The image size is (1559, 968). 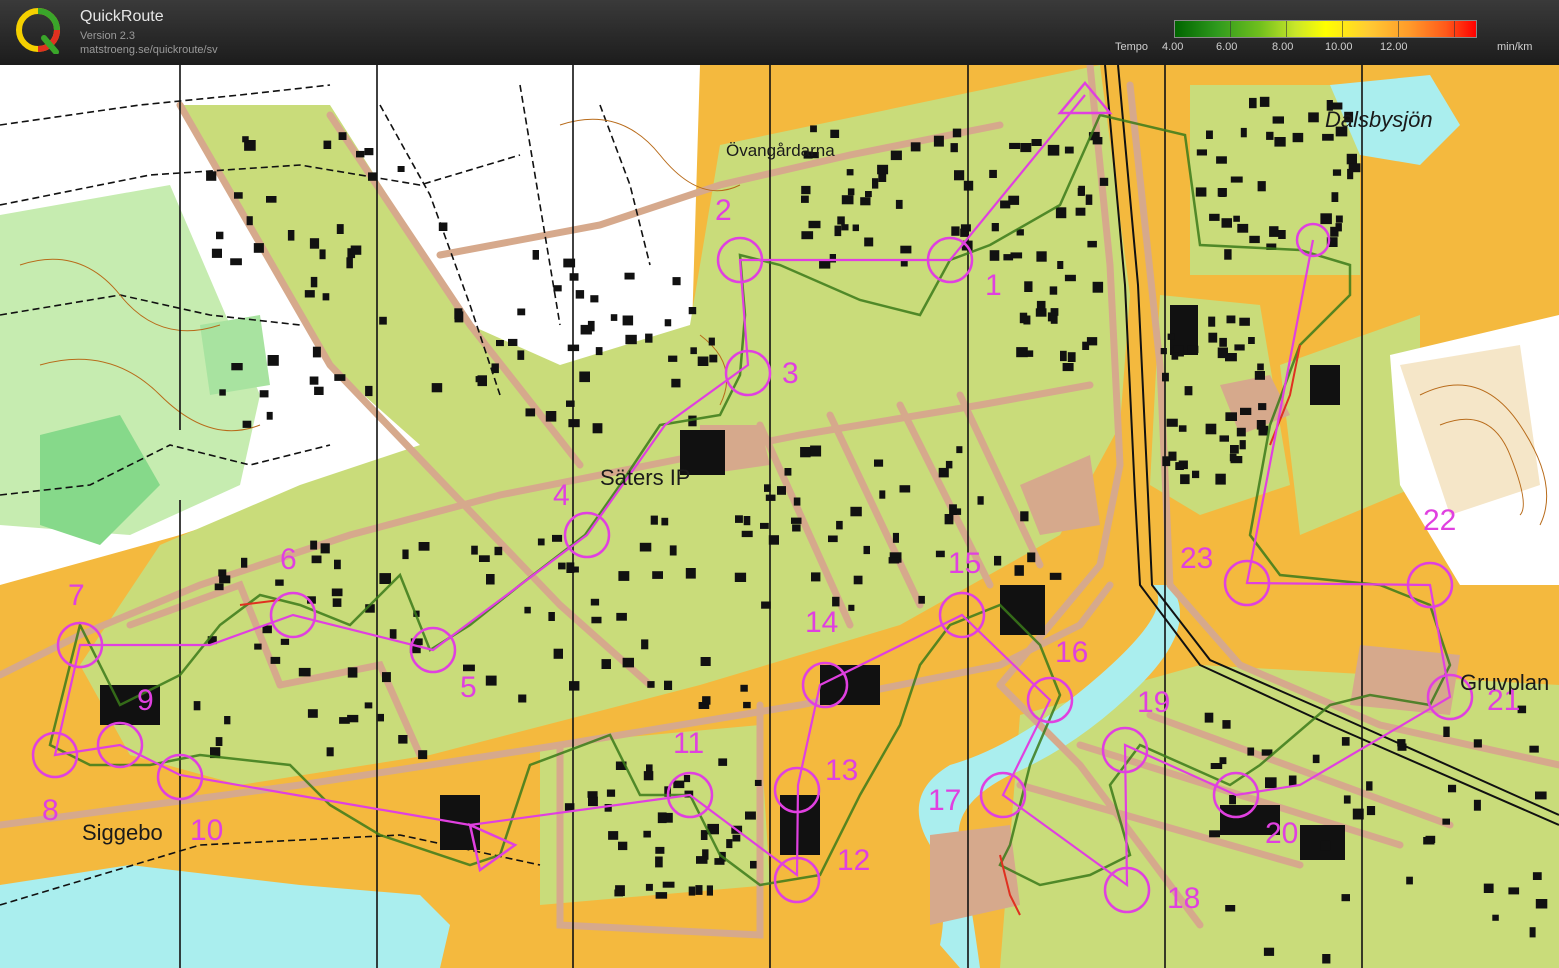 What do you see at coordinates (1394, 47) in the screenshot?
I see `tempo-value: 12.00` at bounding box center [1394, 47].